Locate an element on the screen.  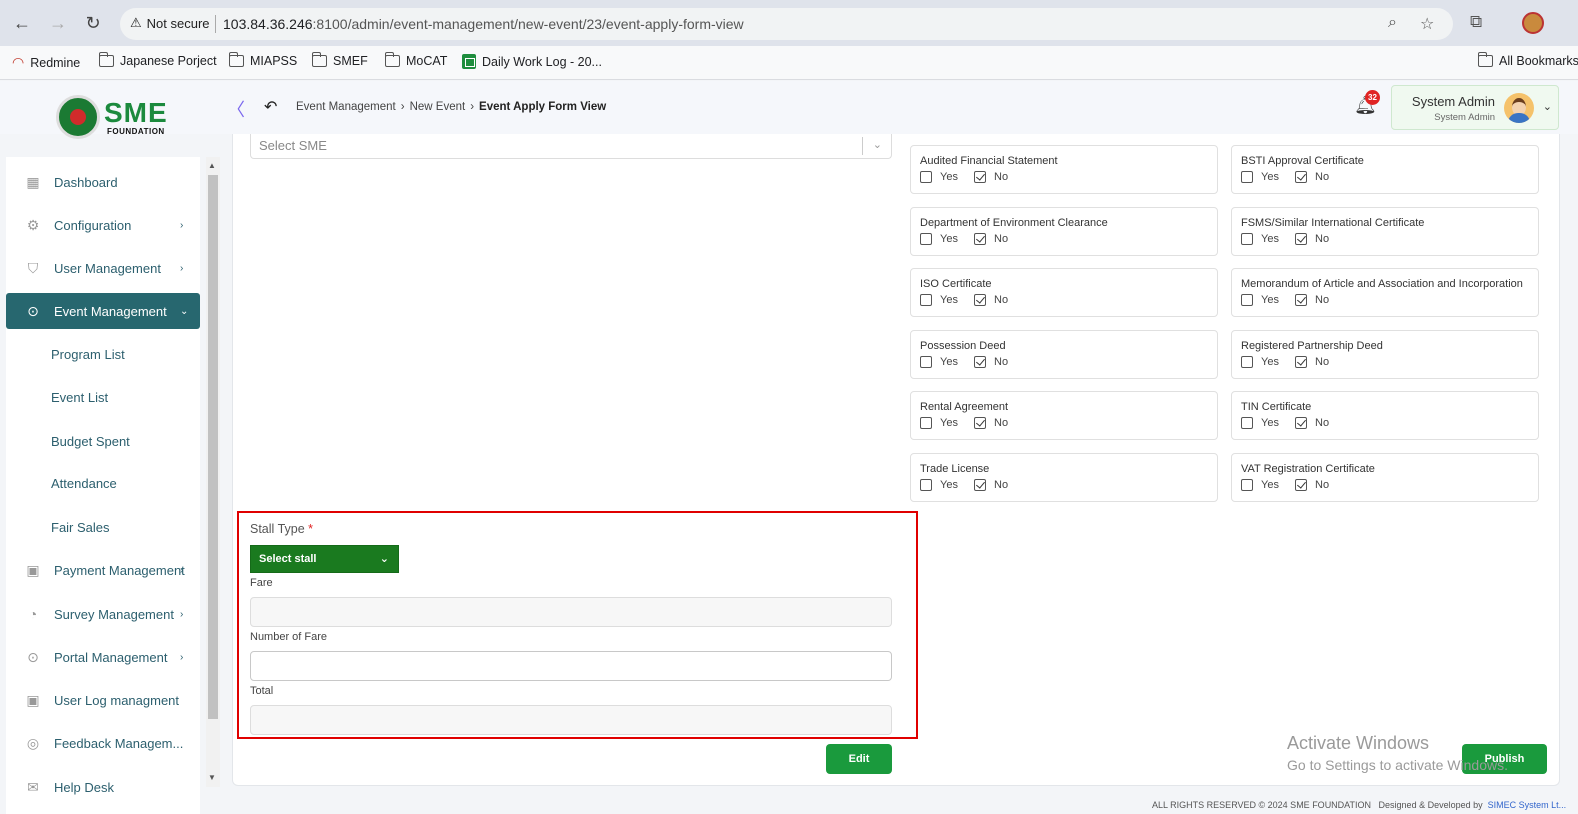
number-of-fare-input is located at coordinates (571, 666).